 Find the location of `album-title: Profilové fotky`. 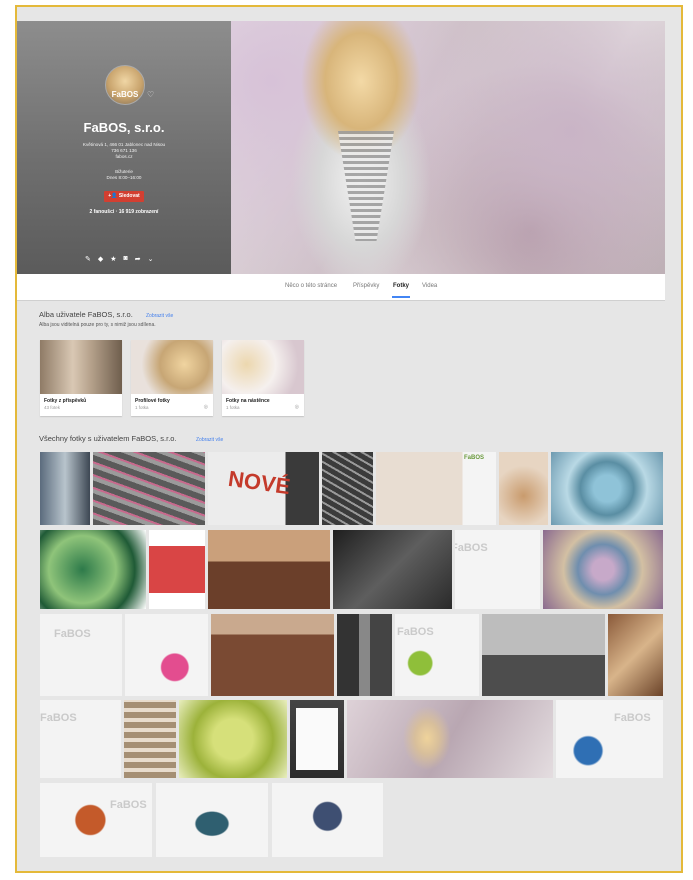

album-title: Profilové fotky is located at coordinates (152, 401).